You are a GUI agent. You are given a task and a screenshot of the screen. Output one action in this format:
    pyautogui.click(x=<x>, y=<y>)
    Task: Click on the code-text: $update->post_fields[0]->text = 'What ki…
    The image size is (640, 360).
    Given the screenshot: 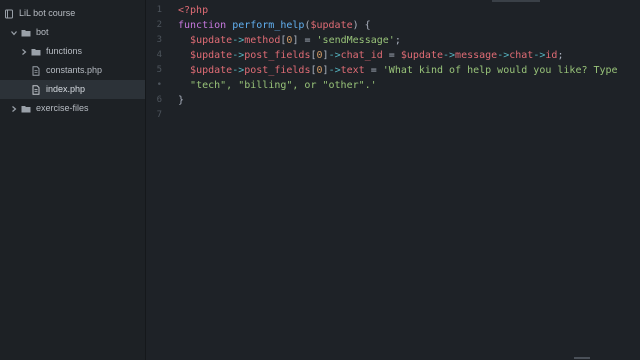 What is the action you would take?
    pyautogui.click(x=398, y=70)
    